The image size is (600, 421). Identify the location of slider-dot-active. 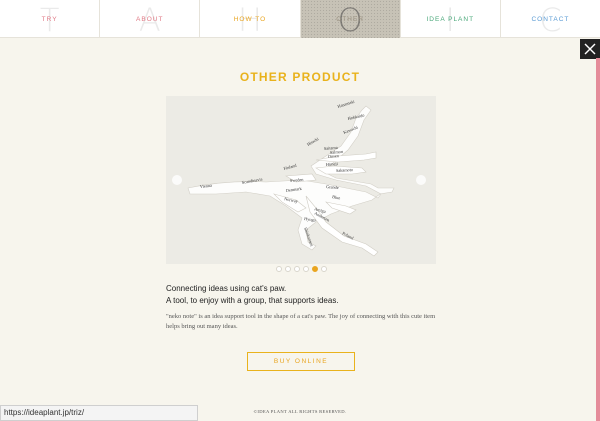
(315, 269).